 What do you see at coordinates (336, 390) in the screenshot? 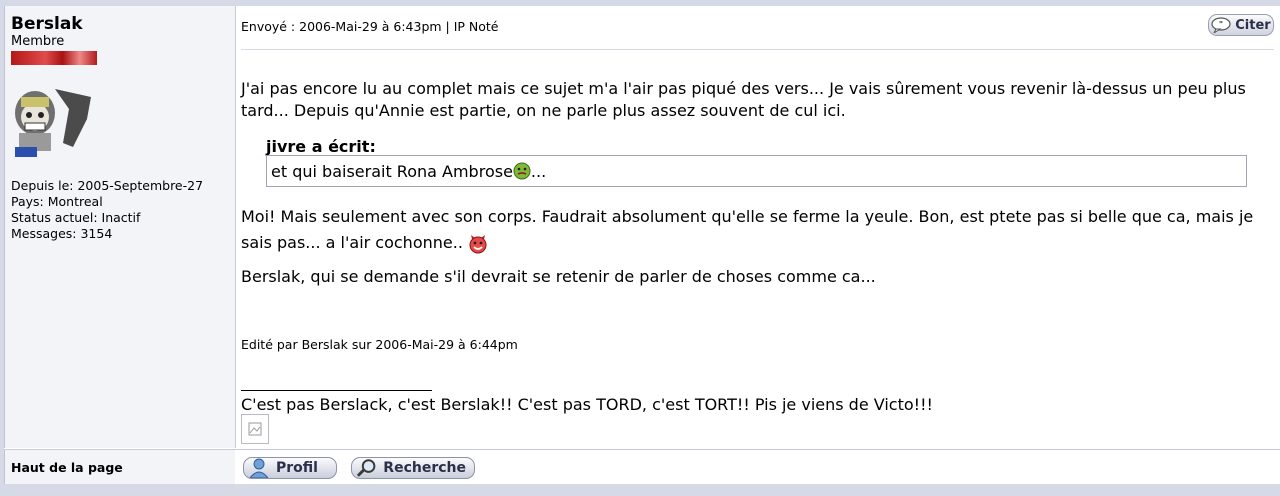
I see `signature-divider` at bounding box center [336, 390].